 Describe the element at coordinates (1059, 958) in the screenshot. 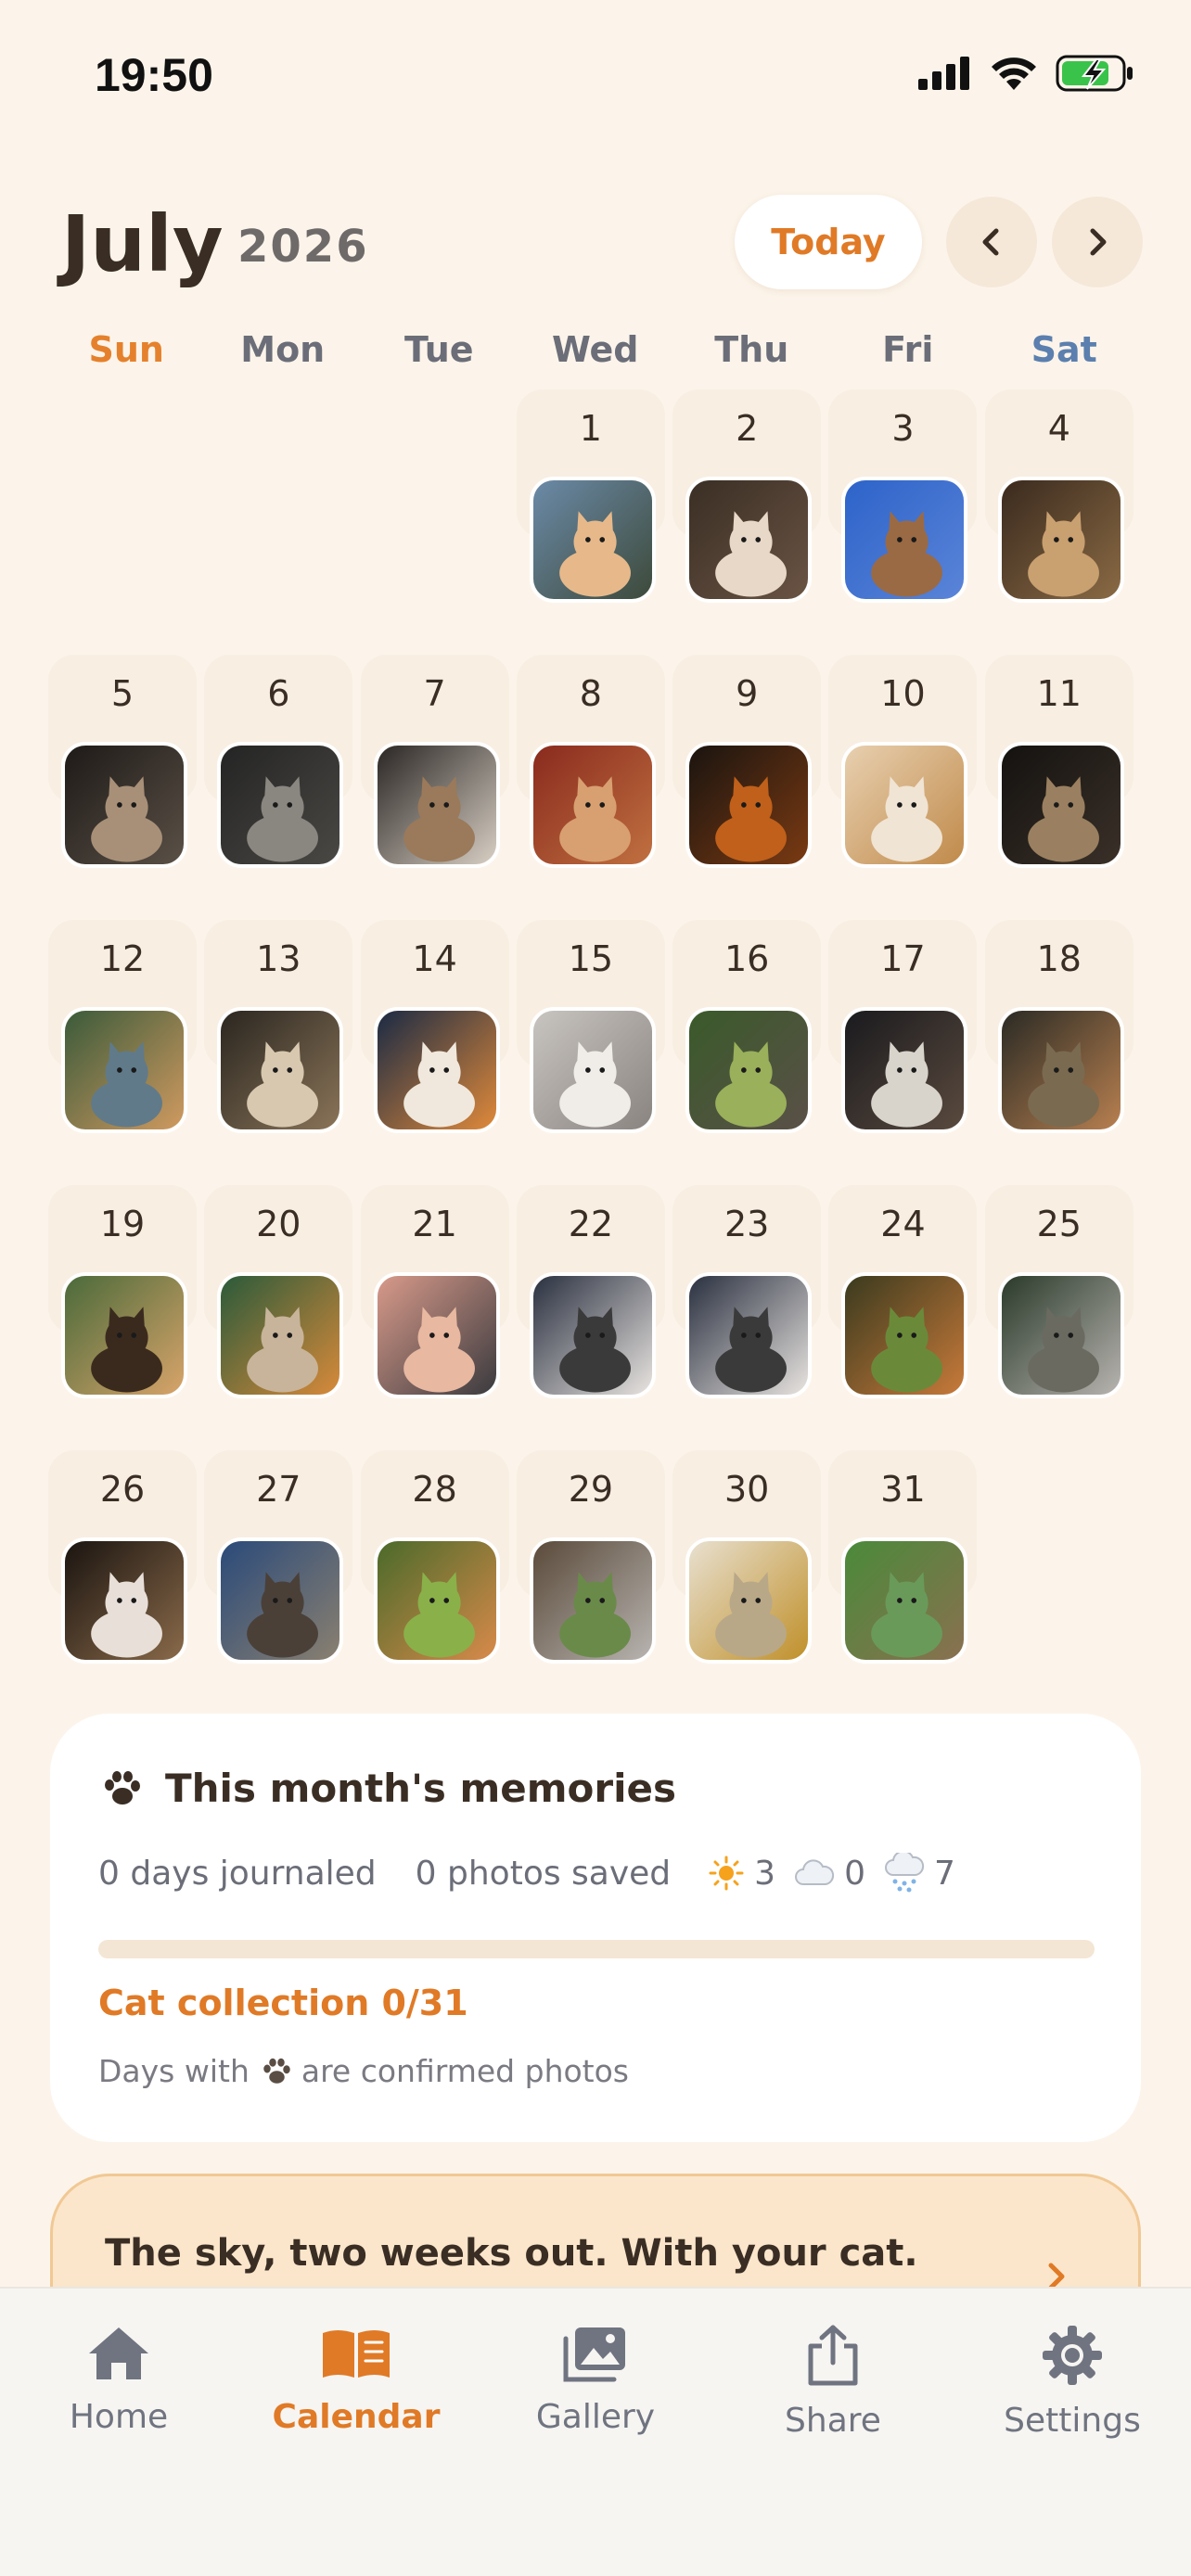

I see `day-number: 18` at that location.